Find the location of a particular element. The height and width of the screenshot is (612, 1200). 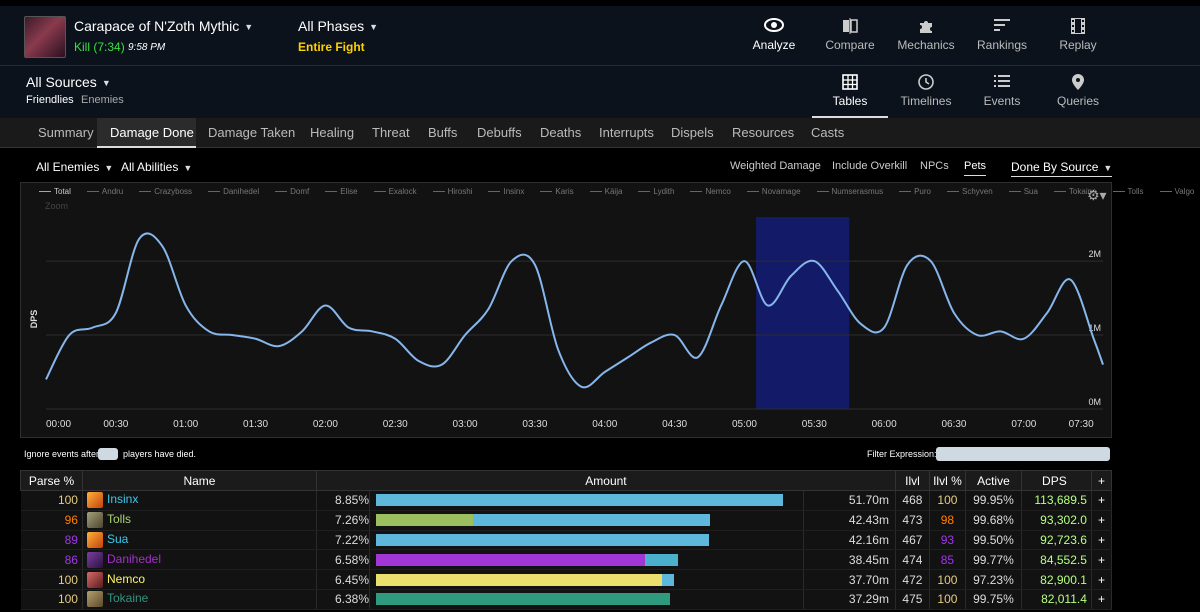

players-died-label: players have died. is located at coordinates (160, 454).